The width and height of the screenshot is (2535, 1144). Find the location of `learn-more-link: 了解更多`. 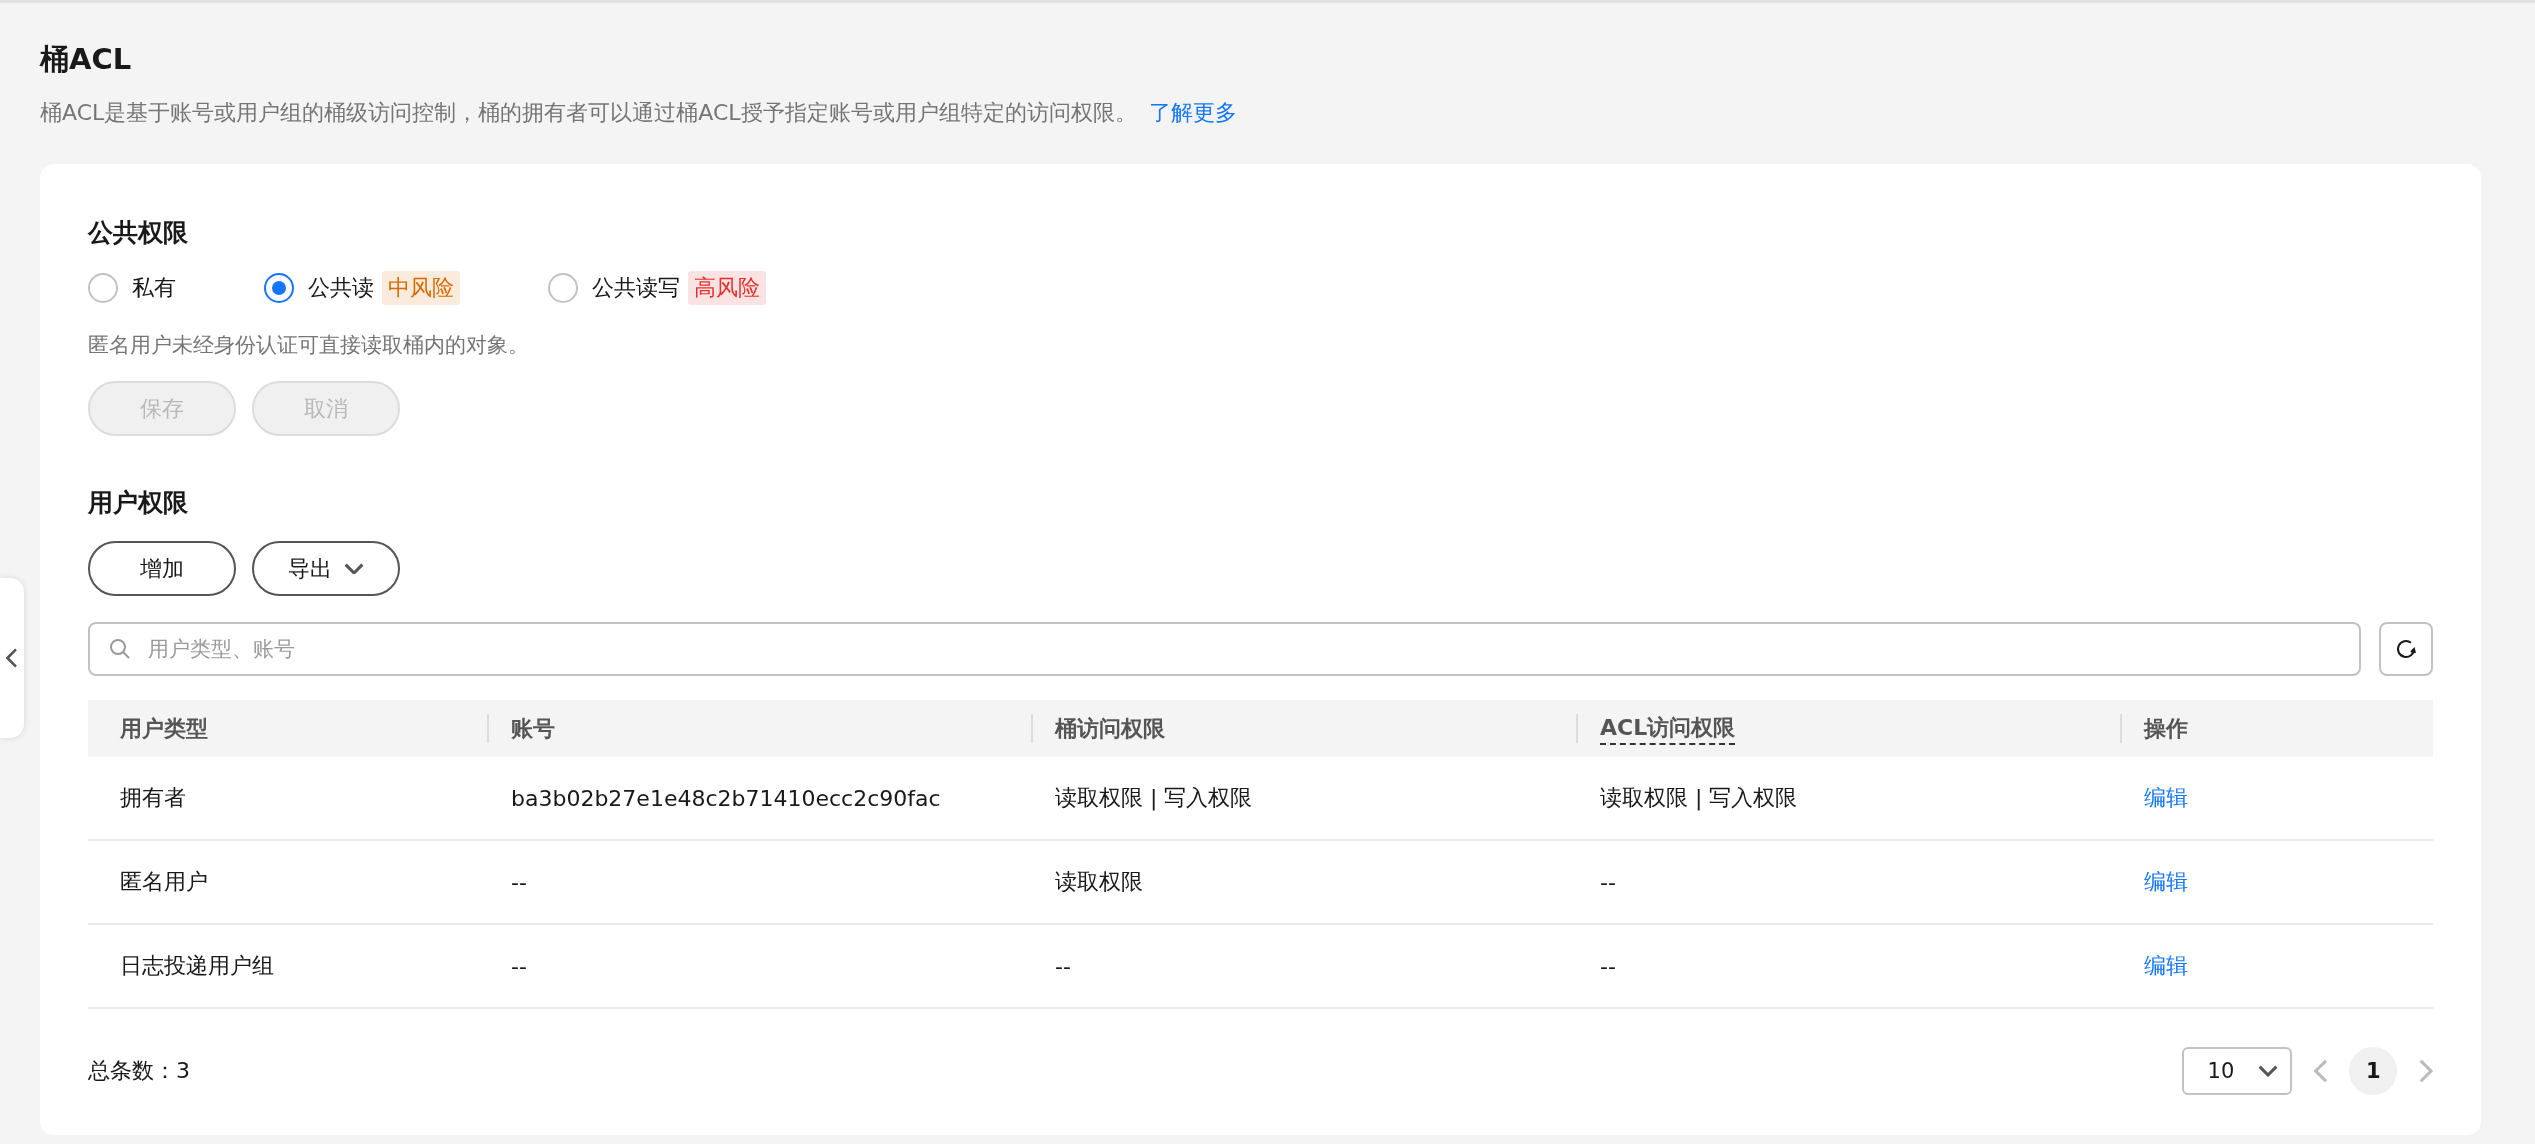

learn-more-link: 了解更多 is located at coordinates (1192, 112).